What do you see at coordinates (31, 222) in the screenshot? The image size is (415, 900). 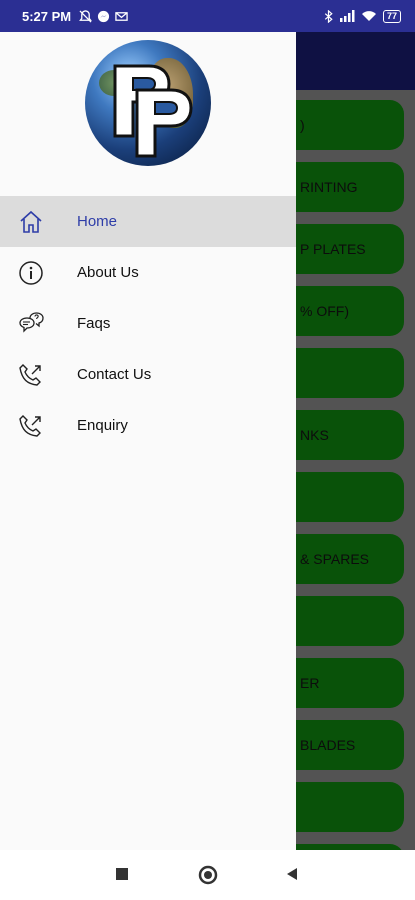 I see `home-icon` at bounding box center [31, 222].